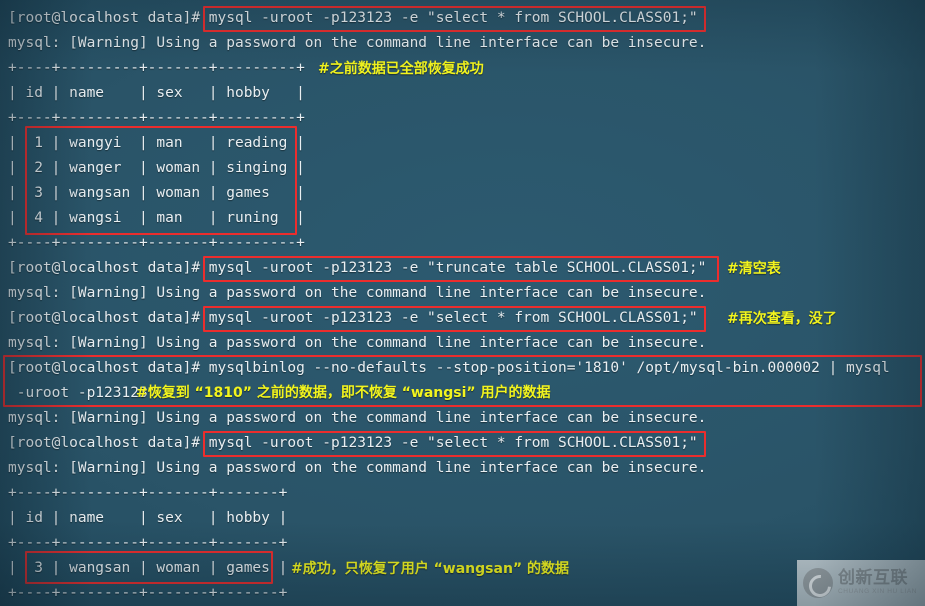 The width and height of the screenshot is (925, 606). I want to click on watermark: 创新互联 CHUANG XIN HU LIAN, so click(861, 583).